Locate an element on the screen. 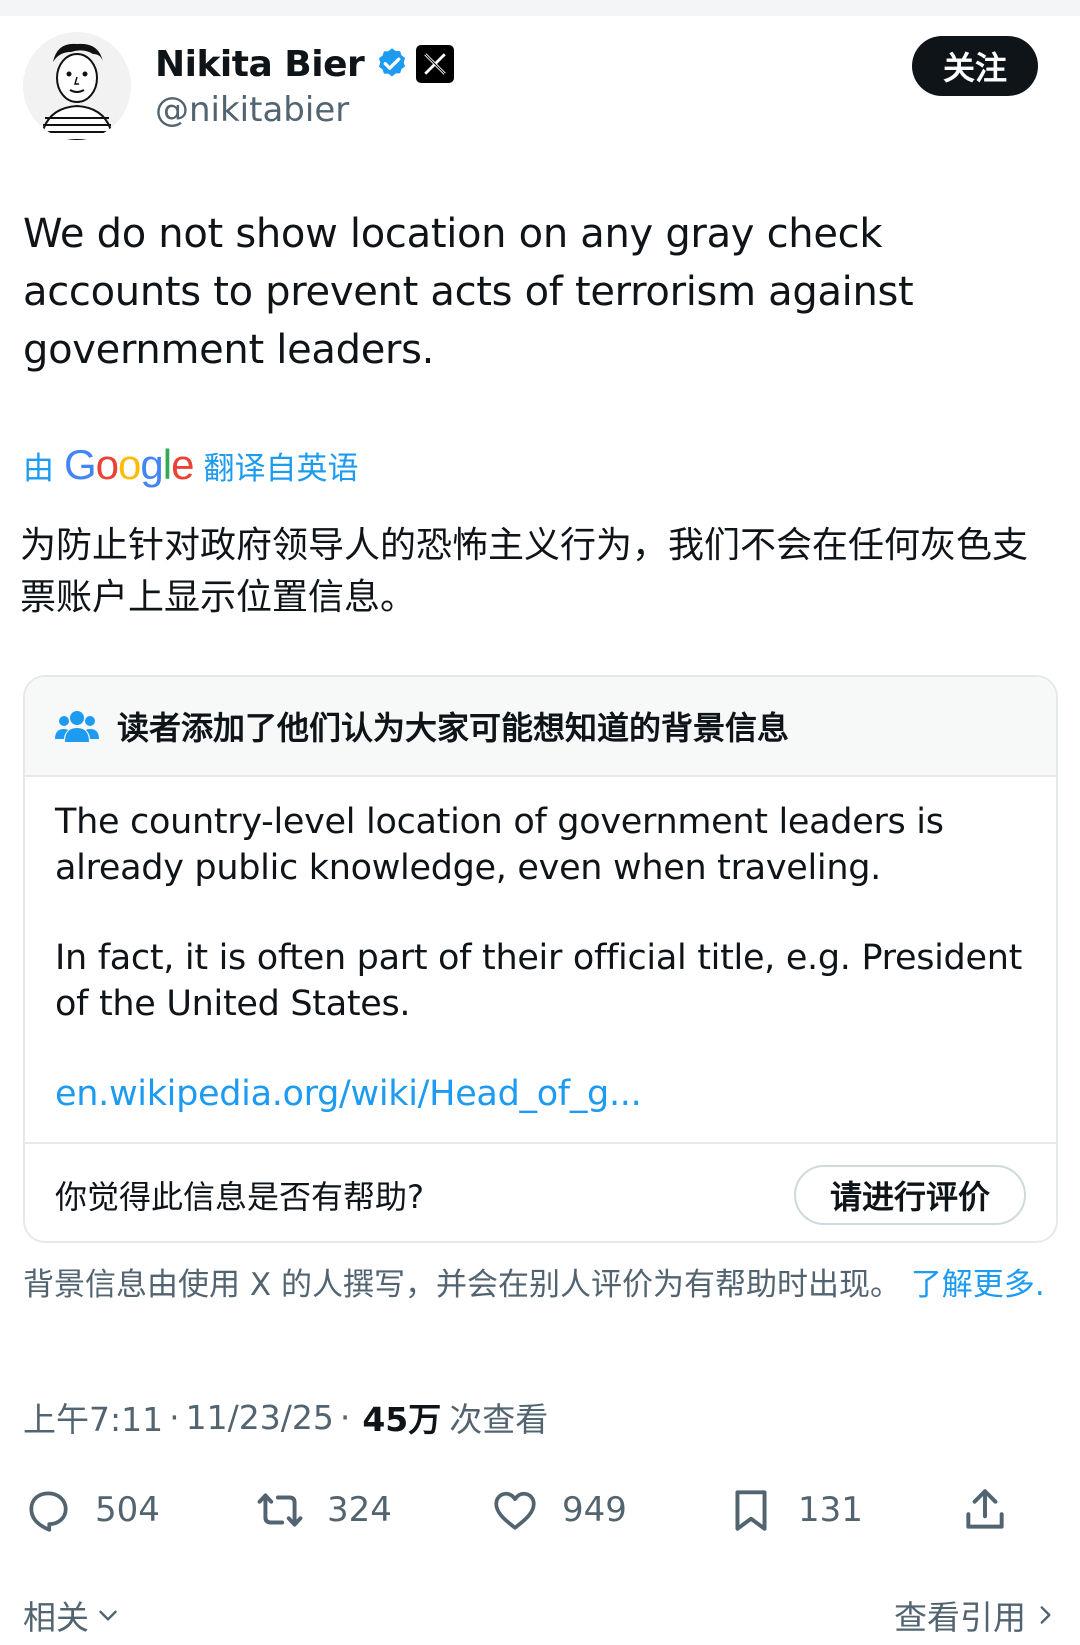 The width and height of the screenshot is (1080, 1645). related-label: 相关 is located at coordinates (56, 1617).